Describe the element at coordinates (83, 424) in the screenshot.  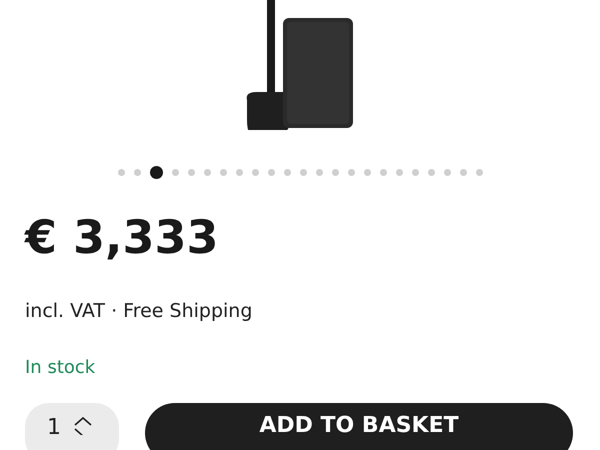
I see `stepper-icon` at that location.